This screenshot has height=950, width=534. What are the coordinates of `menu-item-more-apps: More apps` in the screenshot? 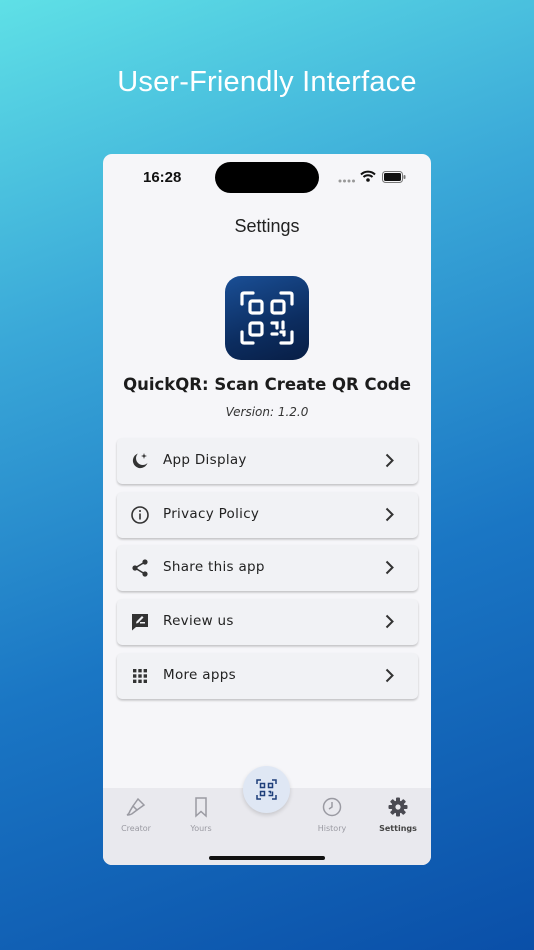 It's located at (267, 675).